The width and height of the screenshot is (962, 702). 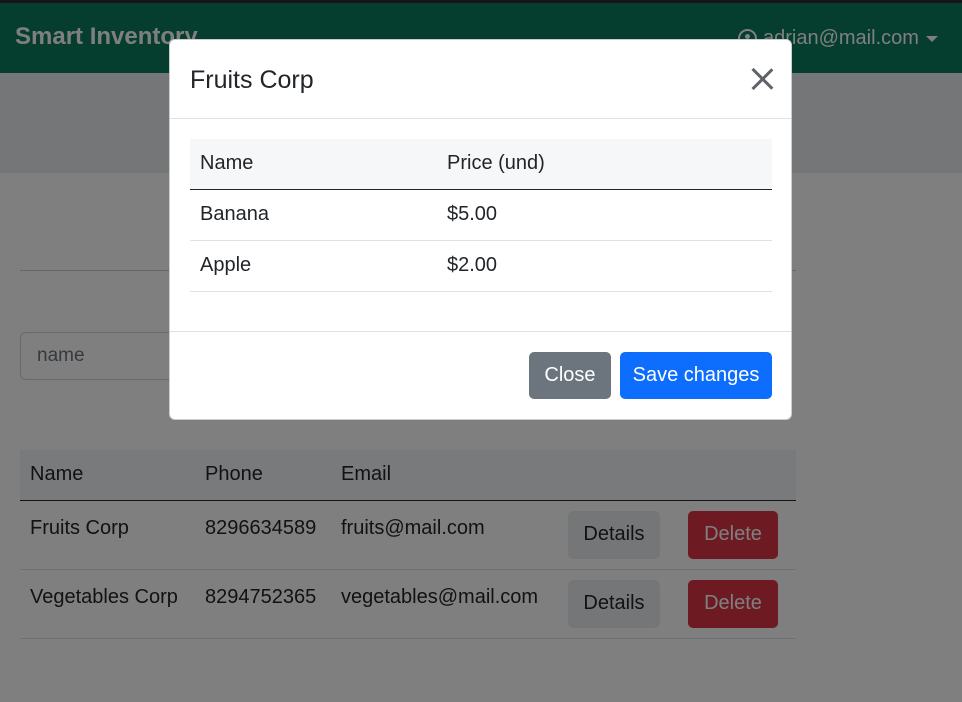 What do you see at coordinates (313, 266) in the screenshot?
I see `product-name: Apple` at bounding box center [313, 266].